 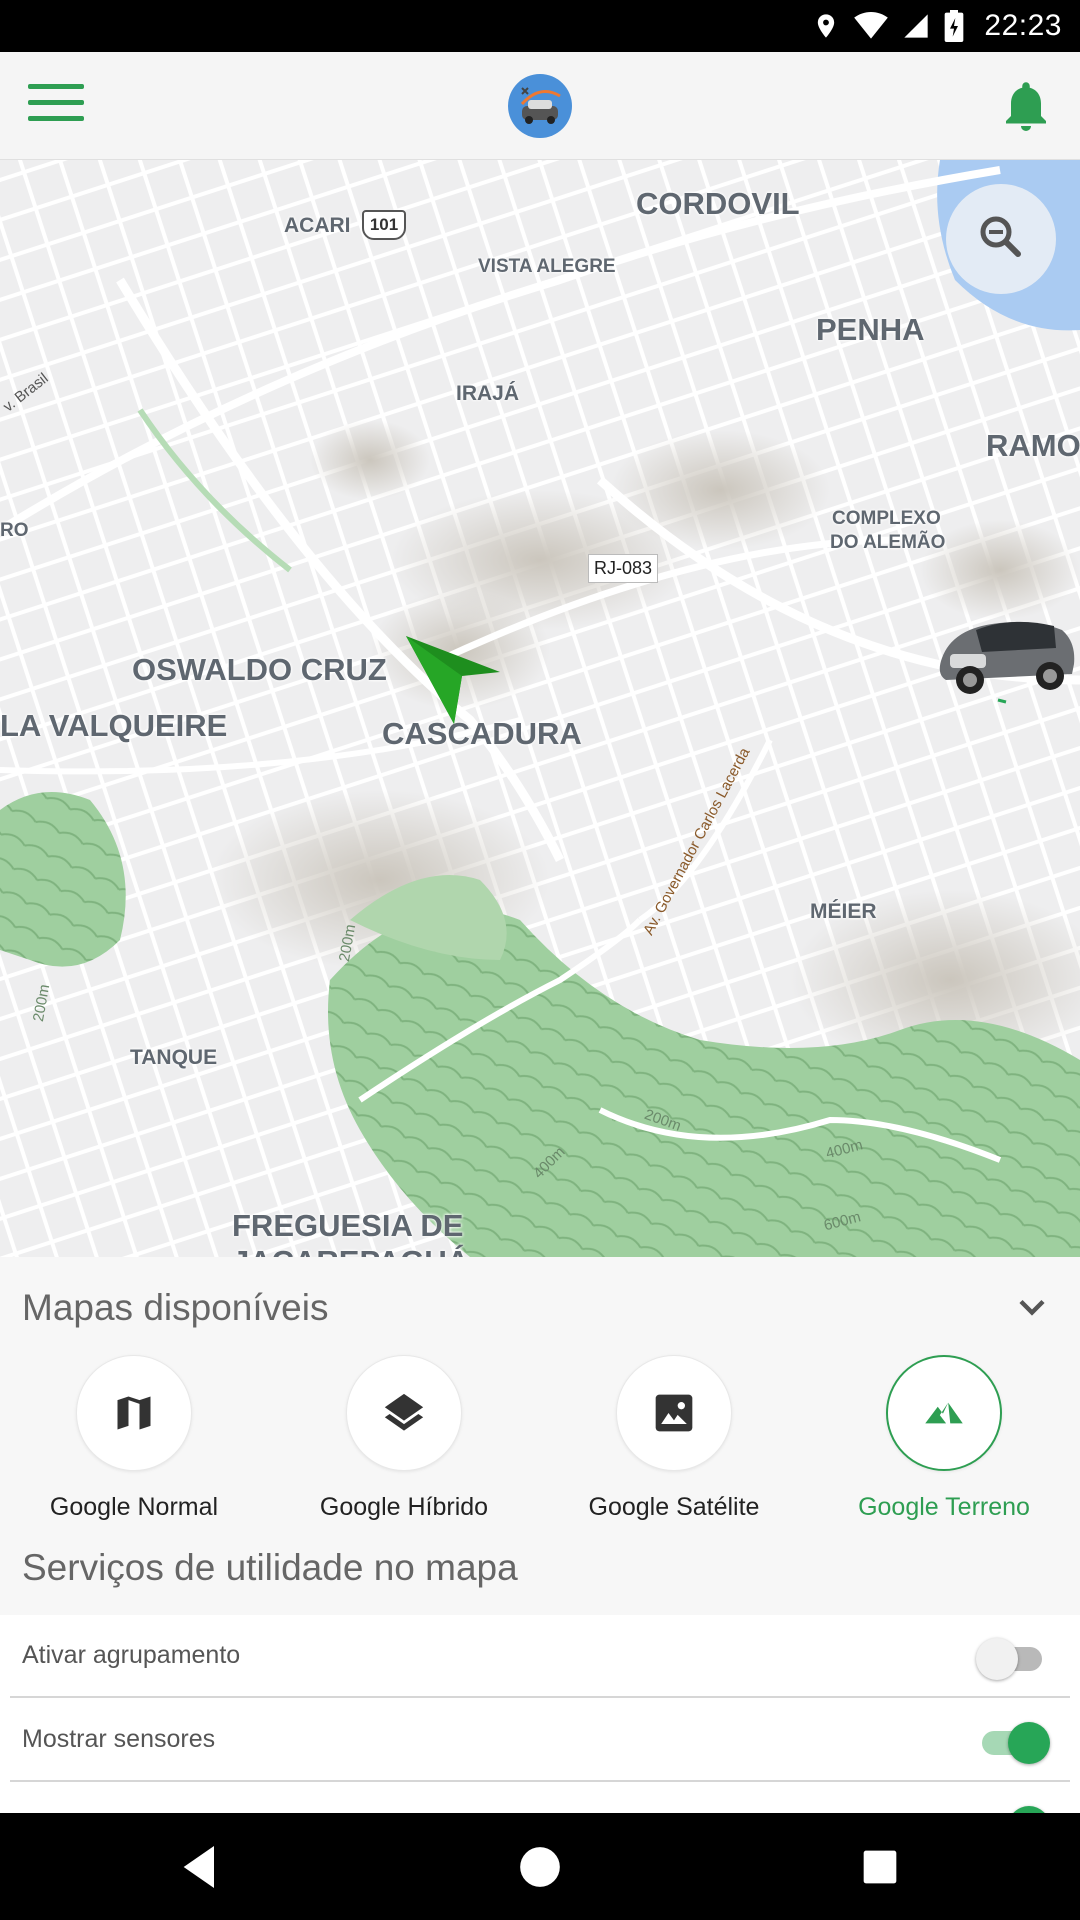 I want to click on app-bar, so click(x=540, y=106).